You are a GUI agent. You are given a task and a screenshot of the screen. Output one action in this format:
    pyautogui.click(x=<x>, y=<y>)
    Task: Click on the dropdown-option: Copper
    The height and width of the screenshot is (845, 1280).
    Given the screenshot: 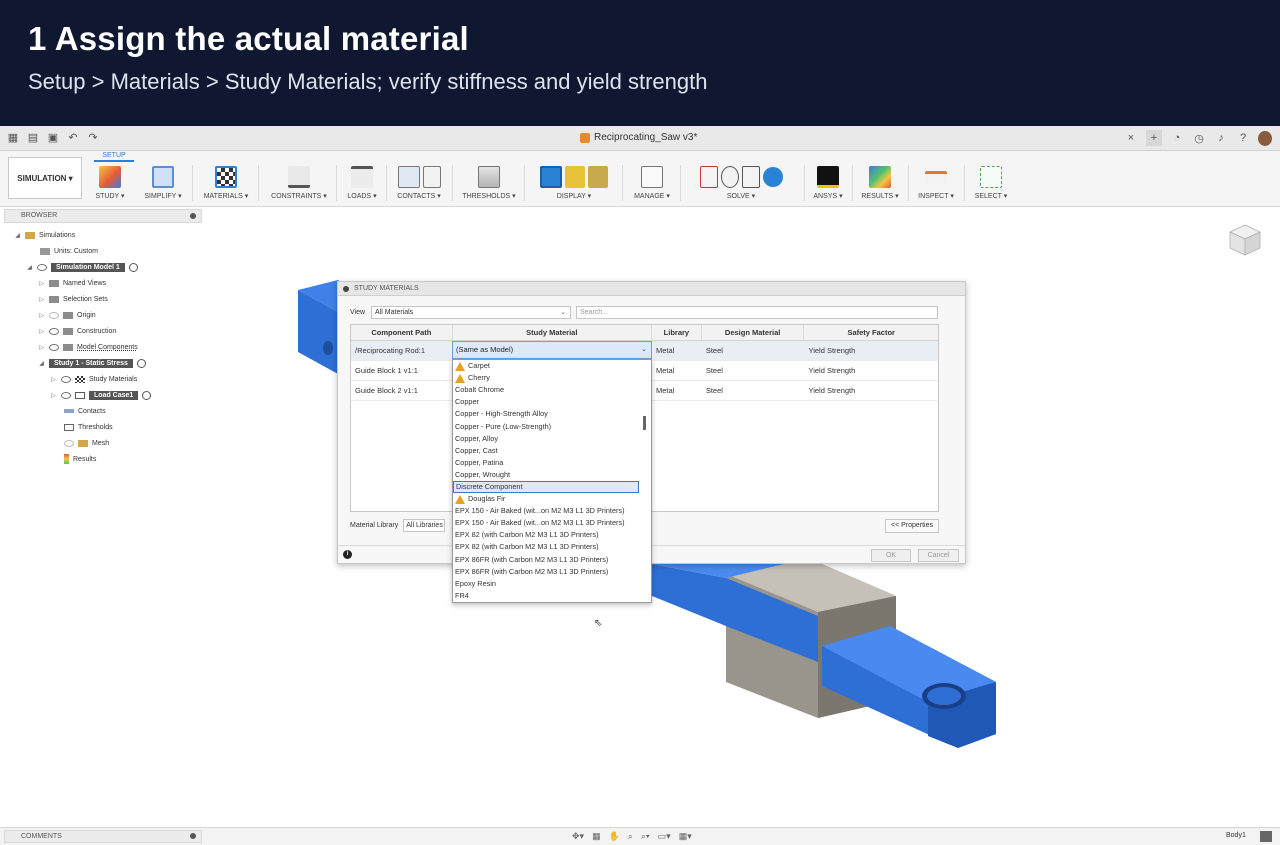 What is the action you would take?
    pyautogui.click(x=552, y=402)
    